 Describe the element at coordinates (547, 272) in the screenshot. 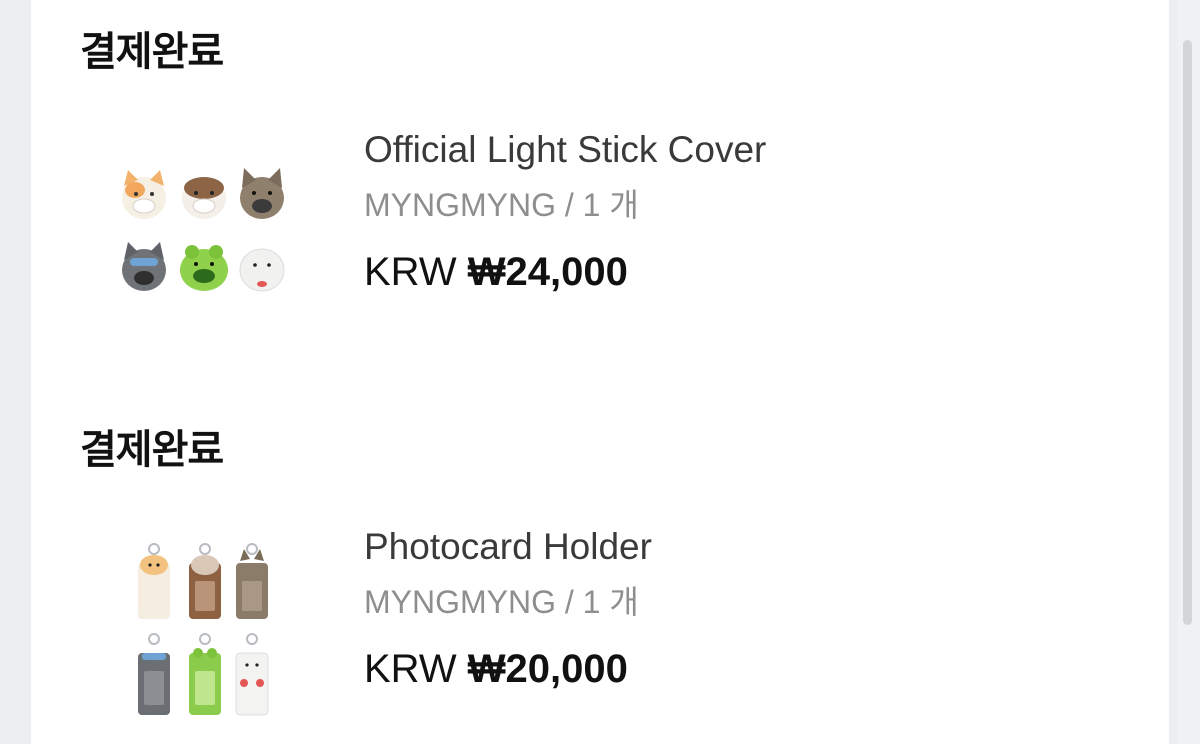

I see `price-amount: ₩24,000` at that location.